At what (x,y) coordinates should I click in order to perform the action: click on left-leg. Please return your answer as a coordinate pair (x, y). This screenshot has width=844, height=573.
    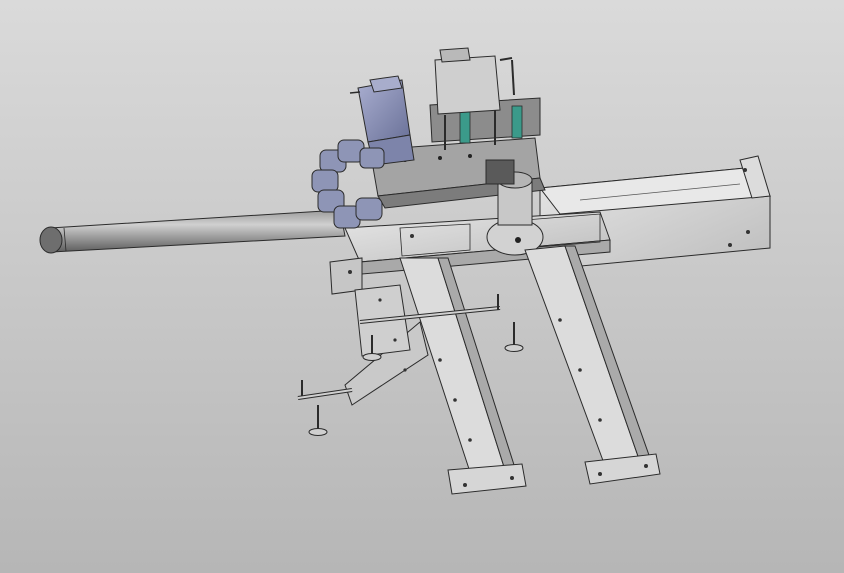
    Looking at the image, I should click on (463, 376).